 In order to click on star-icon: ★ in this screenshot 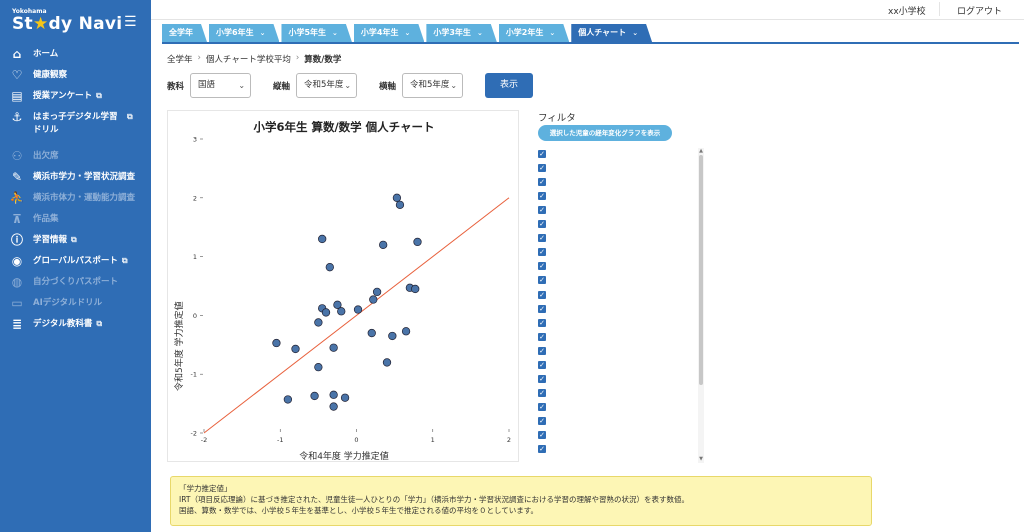, I will do `click(40, 24)`.